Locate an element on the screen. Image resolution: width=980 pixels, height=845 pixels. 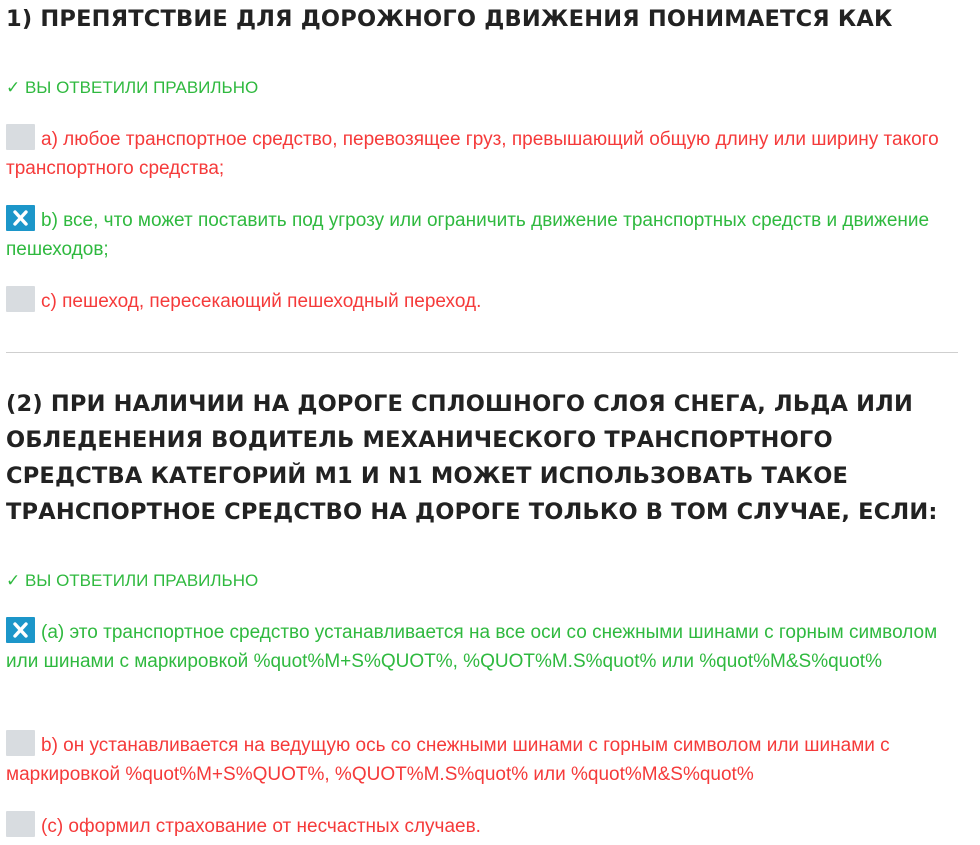
divider is located at coordinates (482, 352).